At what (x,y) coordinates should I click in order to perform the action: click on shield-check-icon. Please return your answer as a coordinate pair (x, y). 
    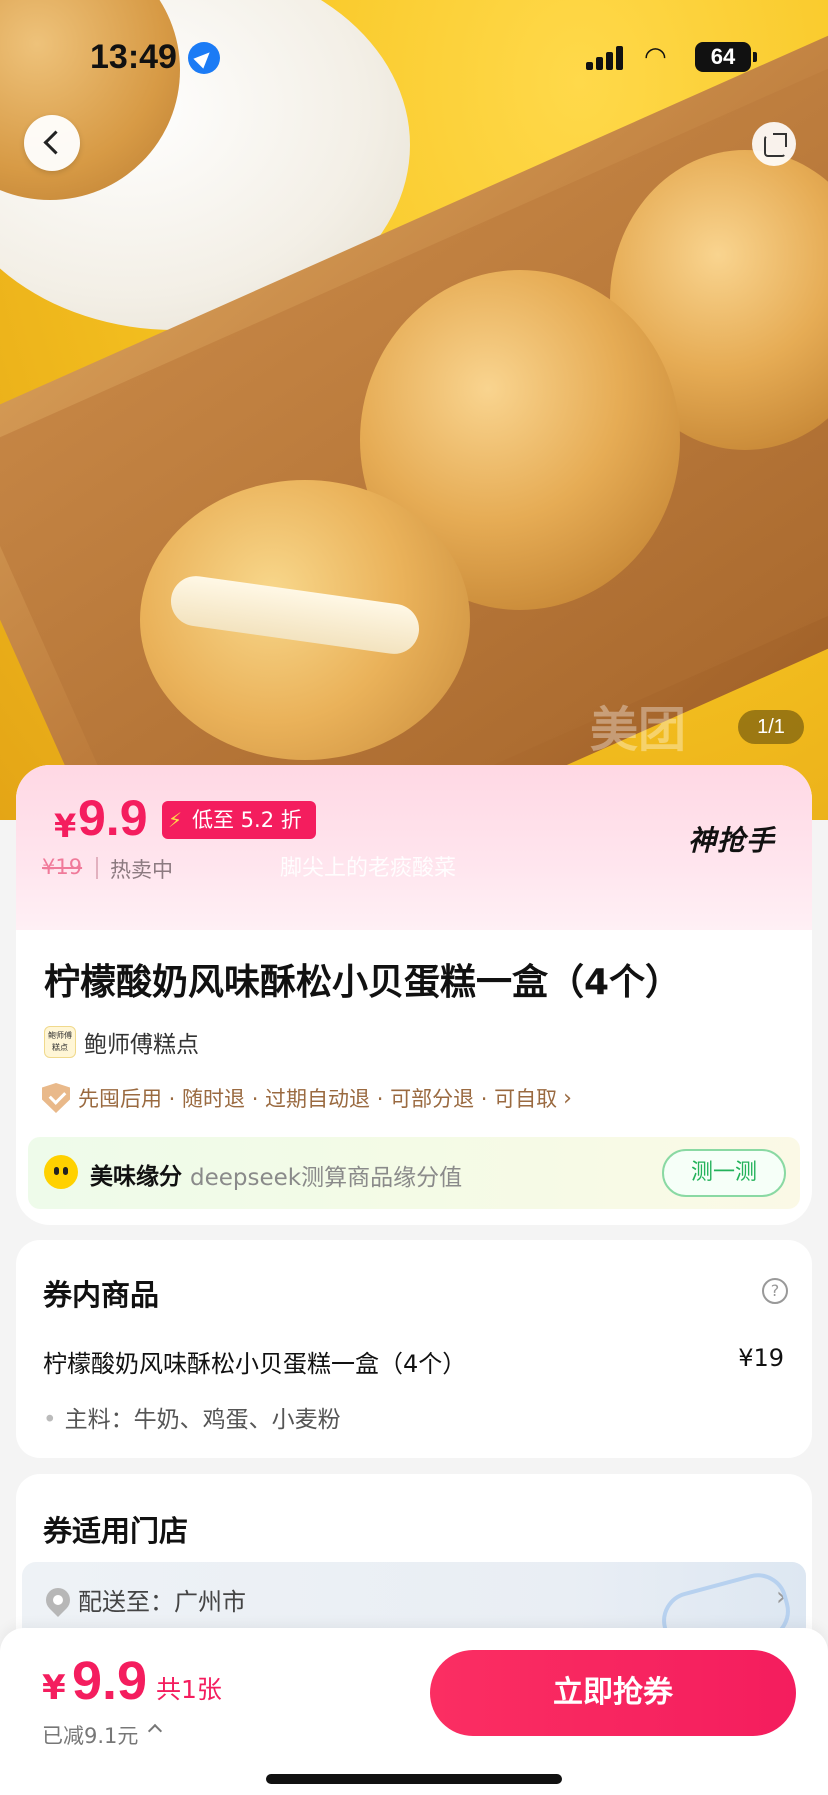
    Looking at the image, I should click on (56, 1098).